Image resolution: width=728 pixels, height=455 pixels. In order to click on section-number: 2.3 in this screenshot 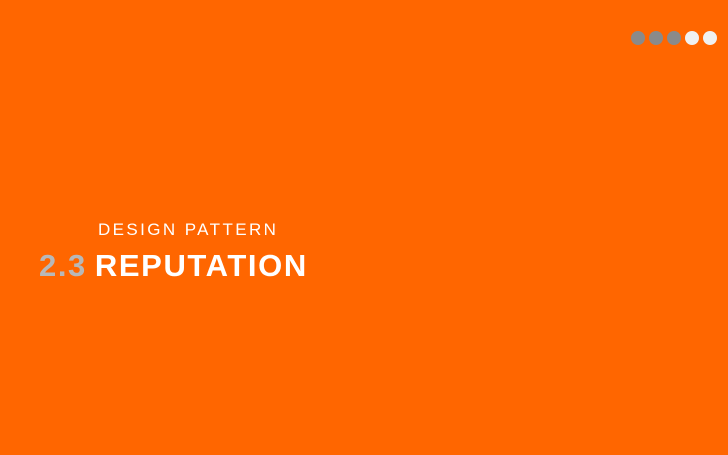, I will do `click(63, 265)`.